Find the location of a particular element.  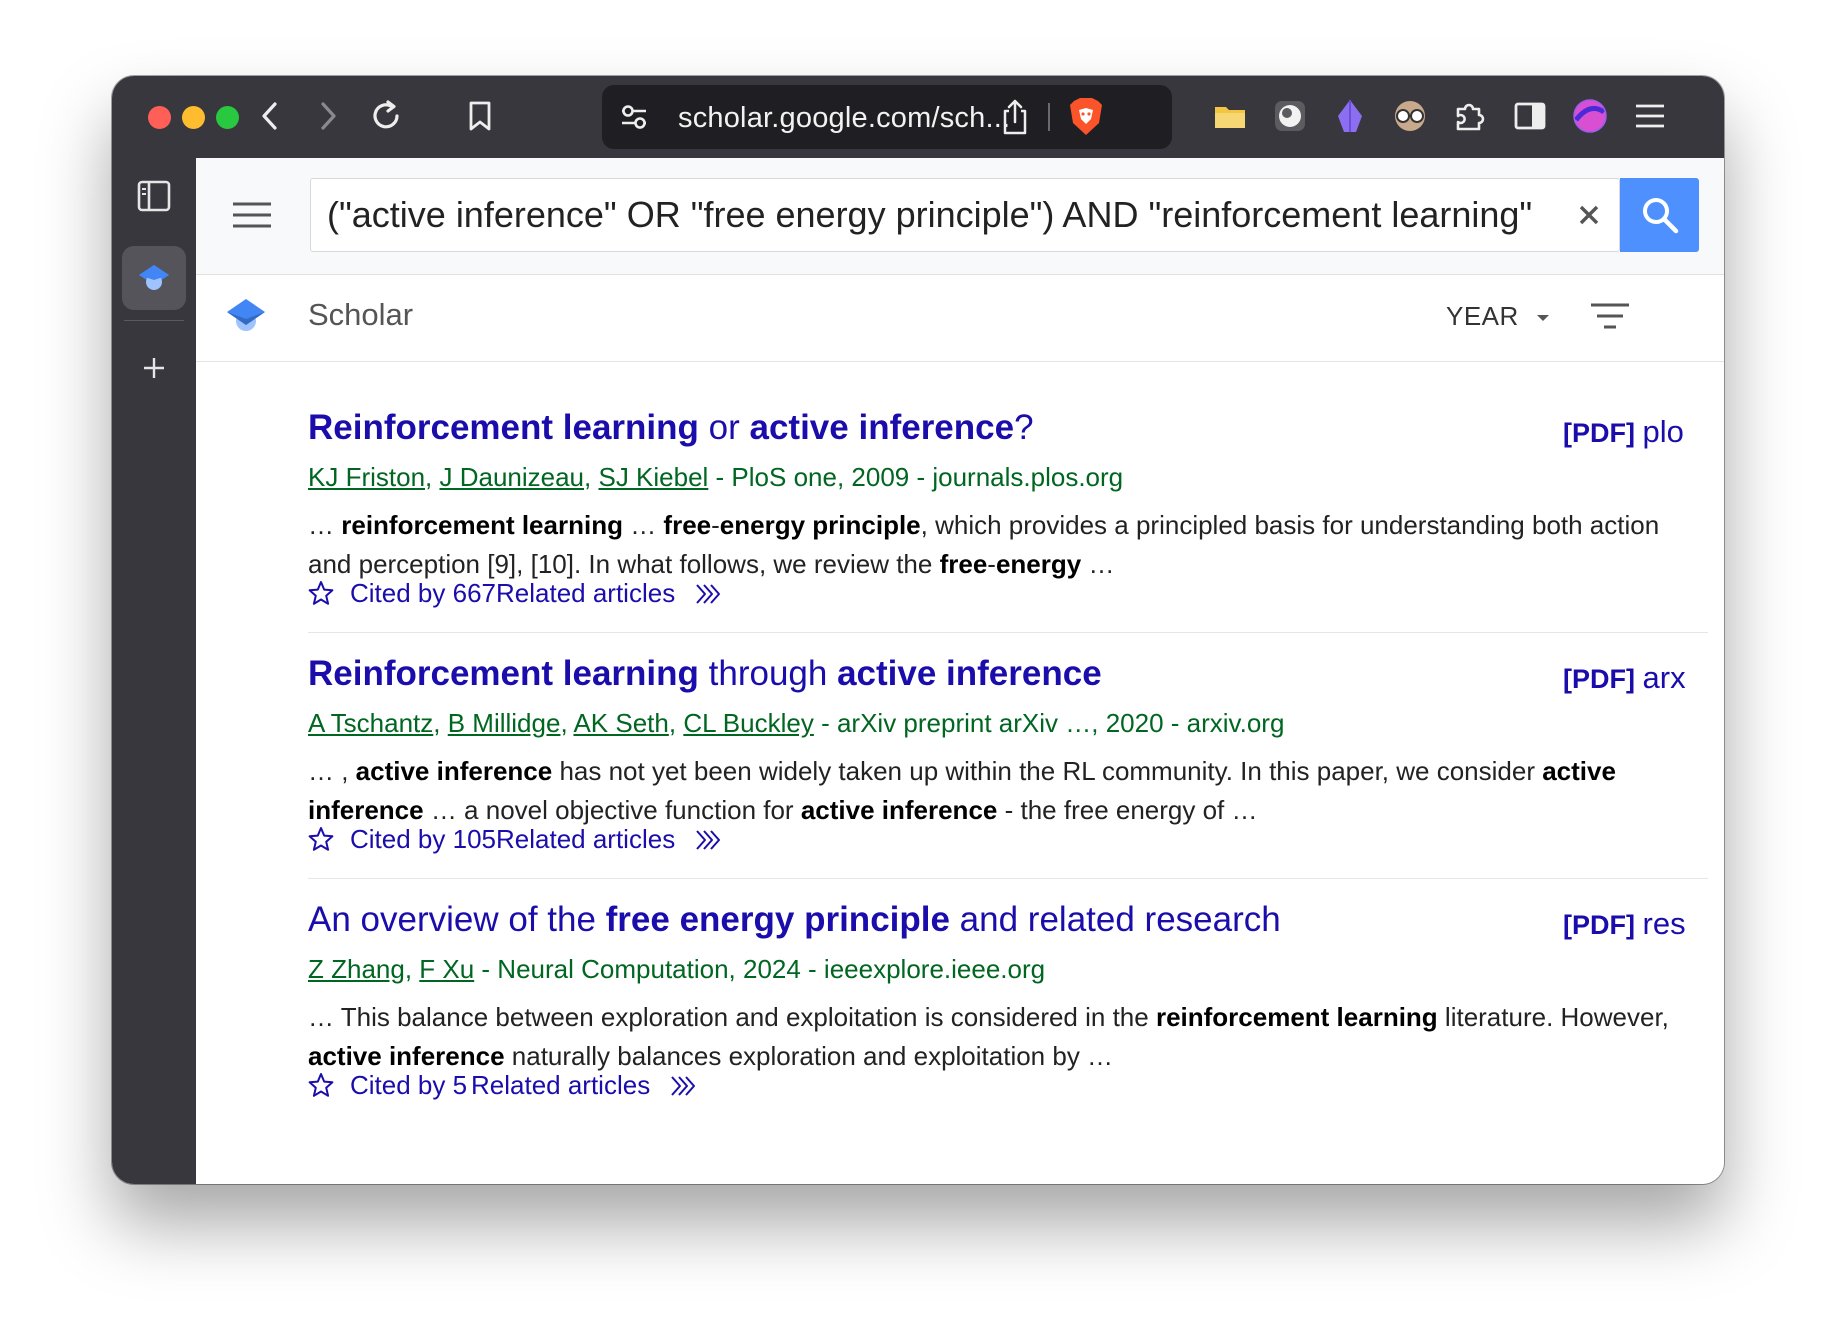

reload-icon is located at coordinates (386, 116).